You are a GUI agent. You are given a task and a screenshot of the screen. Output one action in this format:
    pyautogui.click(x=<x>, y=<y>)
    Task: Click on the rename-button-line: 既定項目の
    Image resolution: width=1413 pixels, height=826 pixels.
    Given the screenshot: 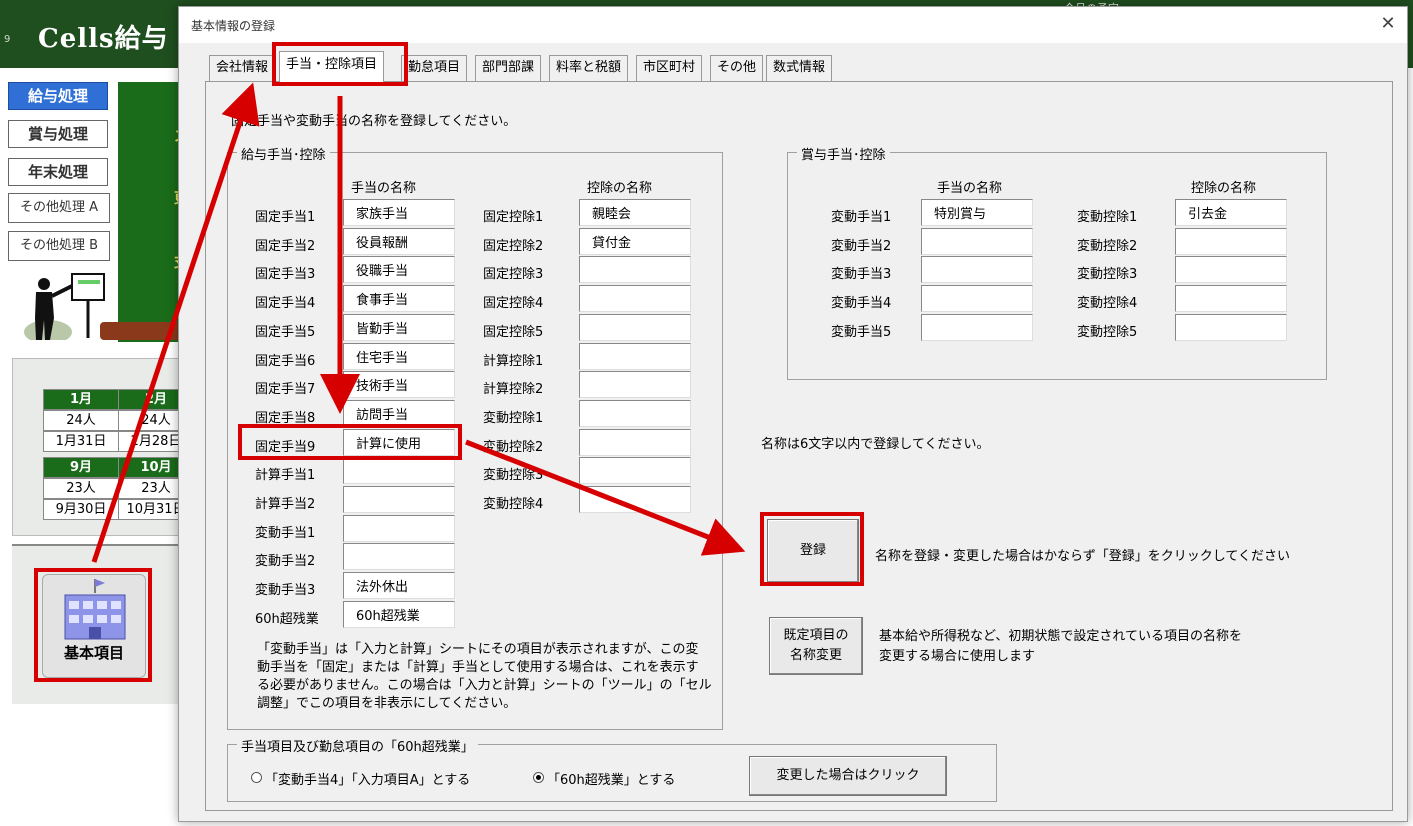 What is the action you would take?
    pyautogui.click(x=816, y=635)
    